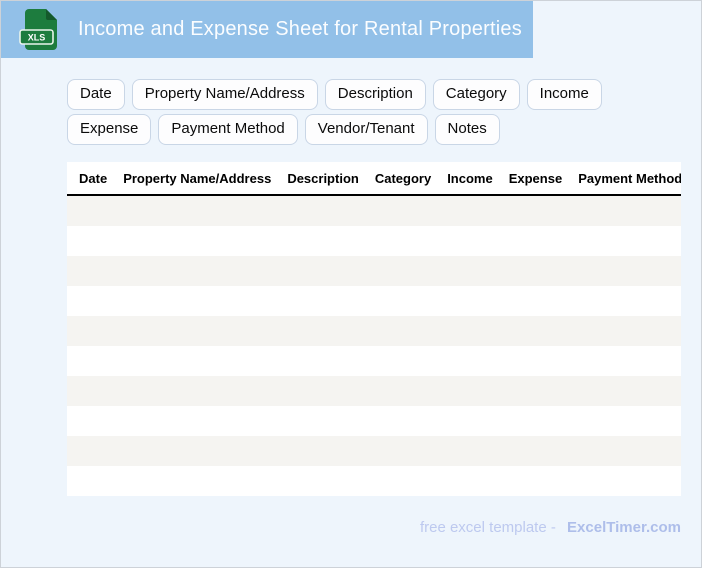 The image size is (702, 568). I want to click on column-header-expense: Expense, so click(535, 178).